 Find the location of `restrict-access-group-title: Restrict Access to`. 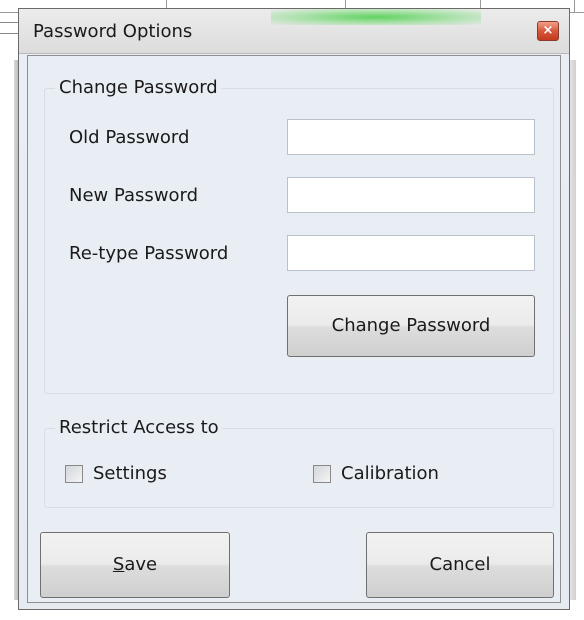

restrict-access-group-title: Restrict Access to is located at coordinates (139, 428).